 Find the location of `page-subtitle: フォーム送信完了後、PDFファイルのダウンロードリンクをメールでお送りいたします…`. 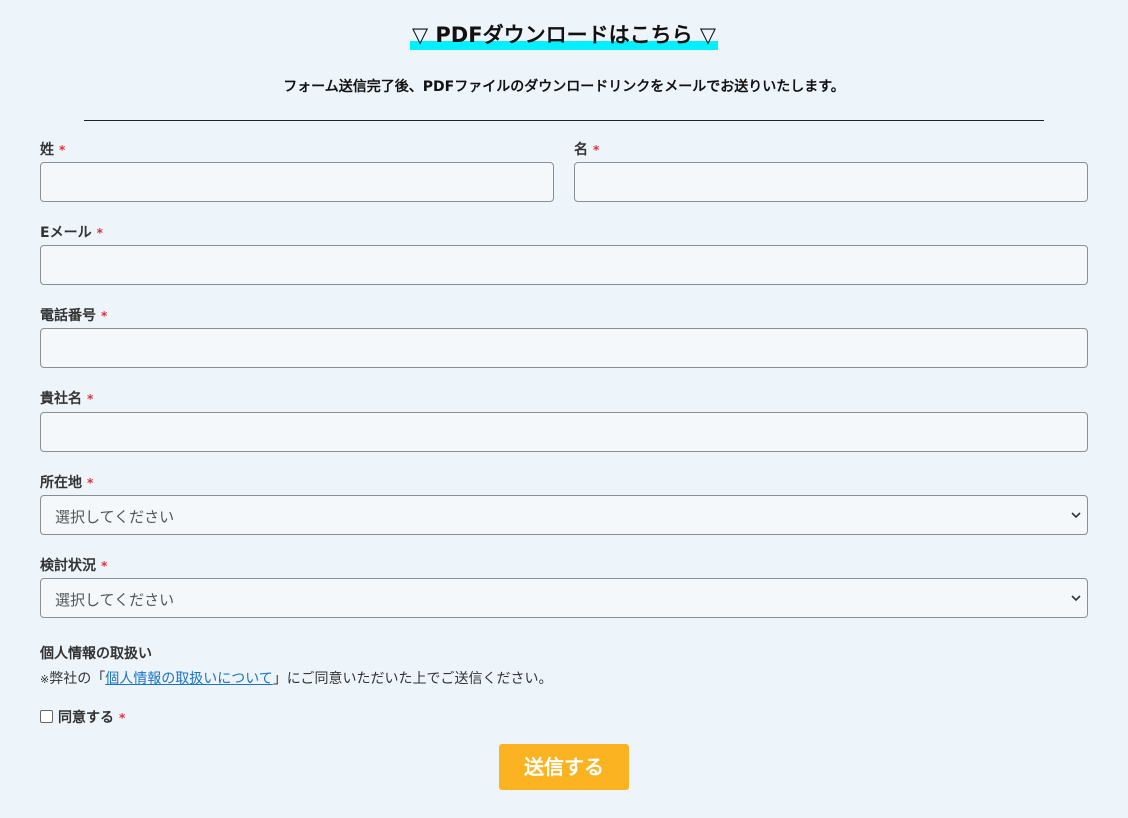

page-subtitle: フォーム送信完了後、PDFファイルのダウンロードリンクをメールでお送りいたします… is located at coordinates (564, 87).